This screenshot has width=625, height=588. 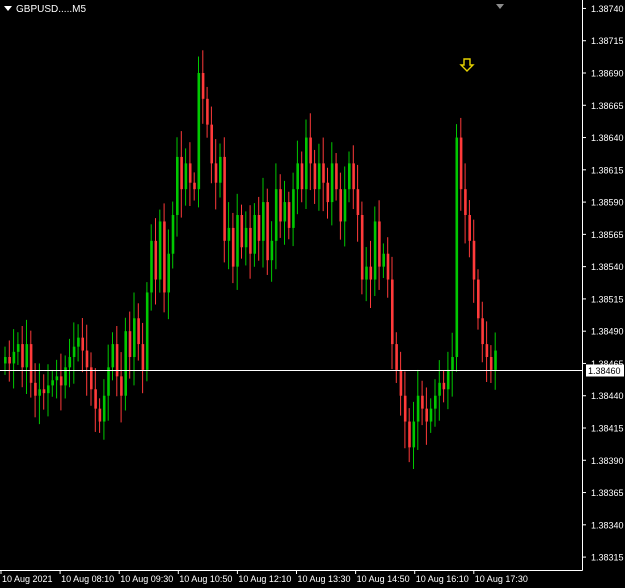 I want to click on y-tick-label: 1.38740, so click(x=607, y=9).